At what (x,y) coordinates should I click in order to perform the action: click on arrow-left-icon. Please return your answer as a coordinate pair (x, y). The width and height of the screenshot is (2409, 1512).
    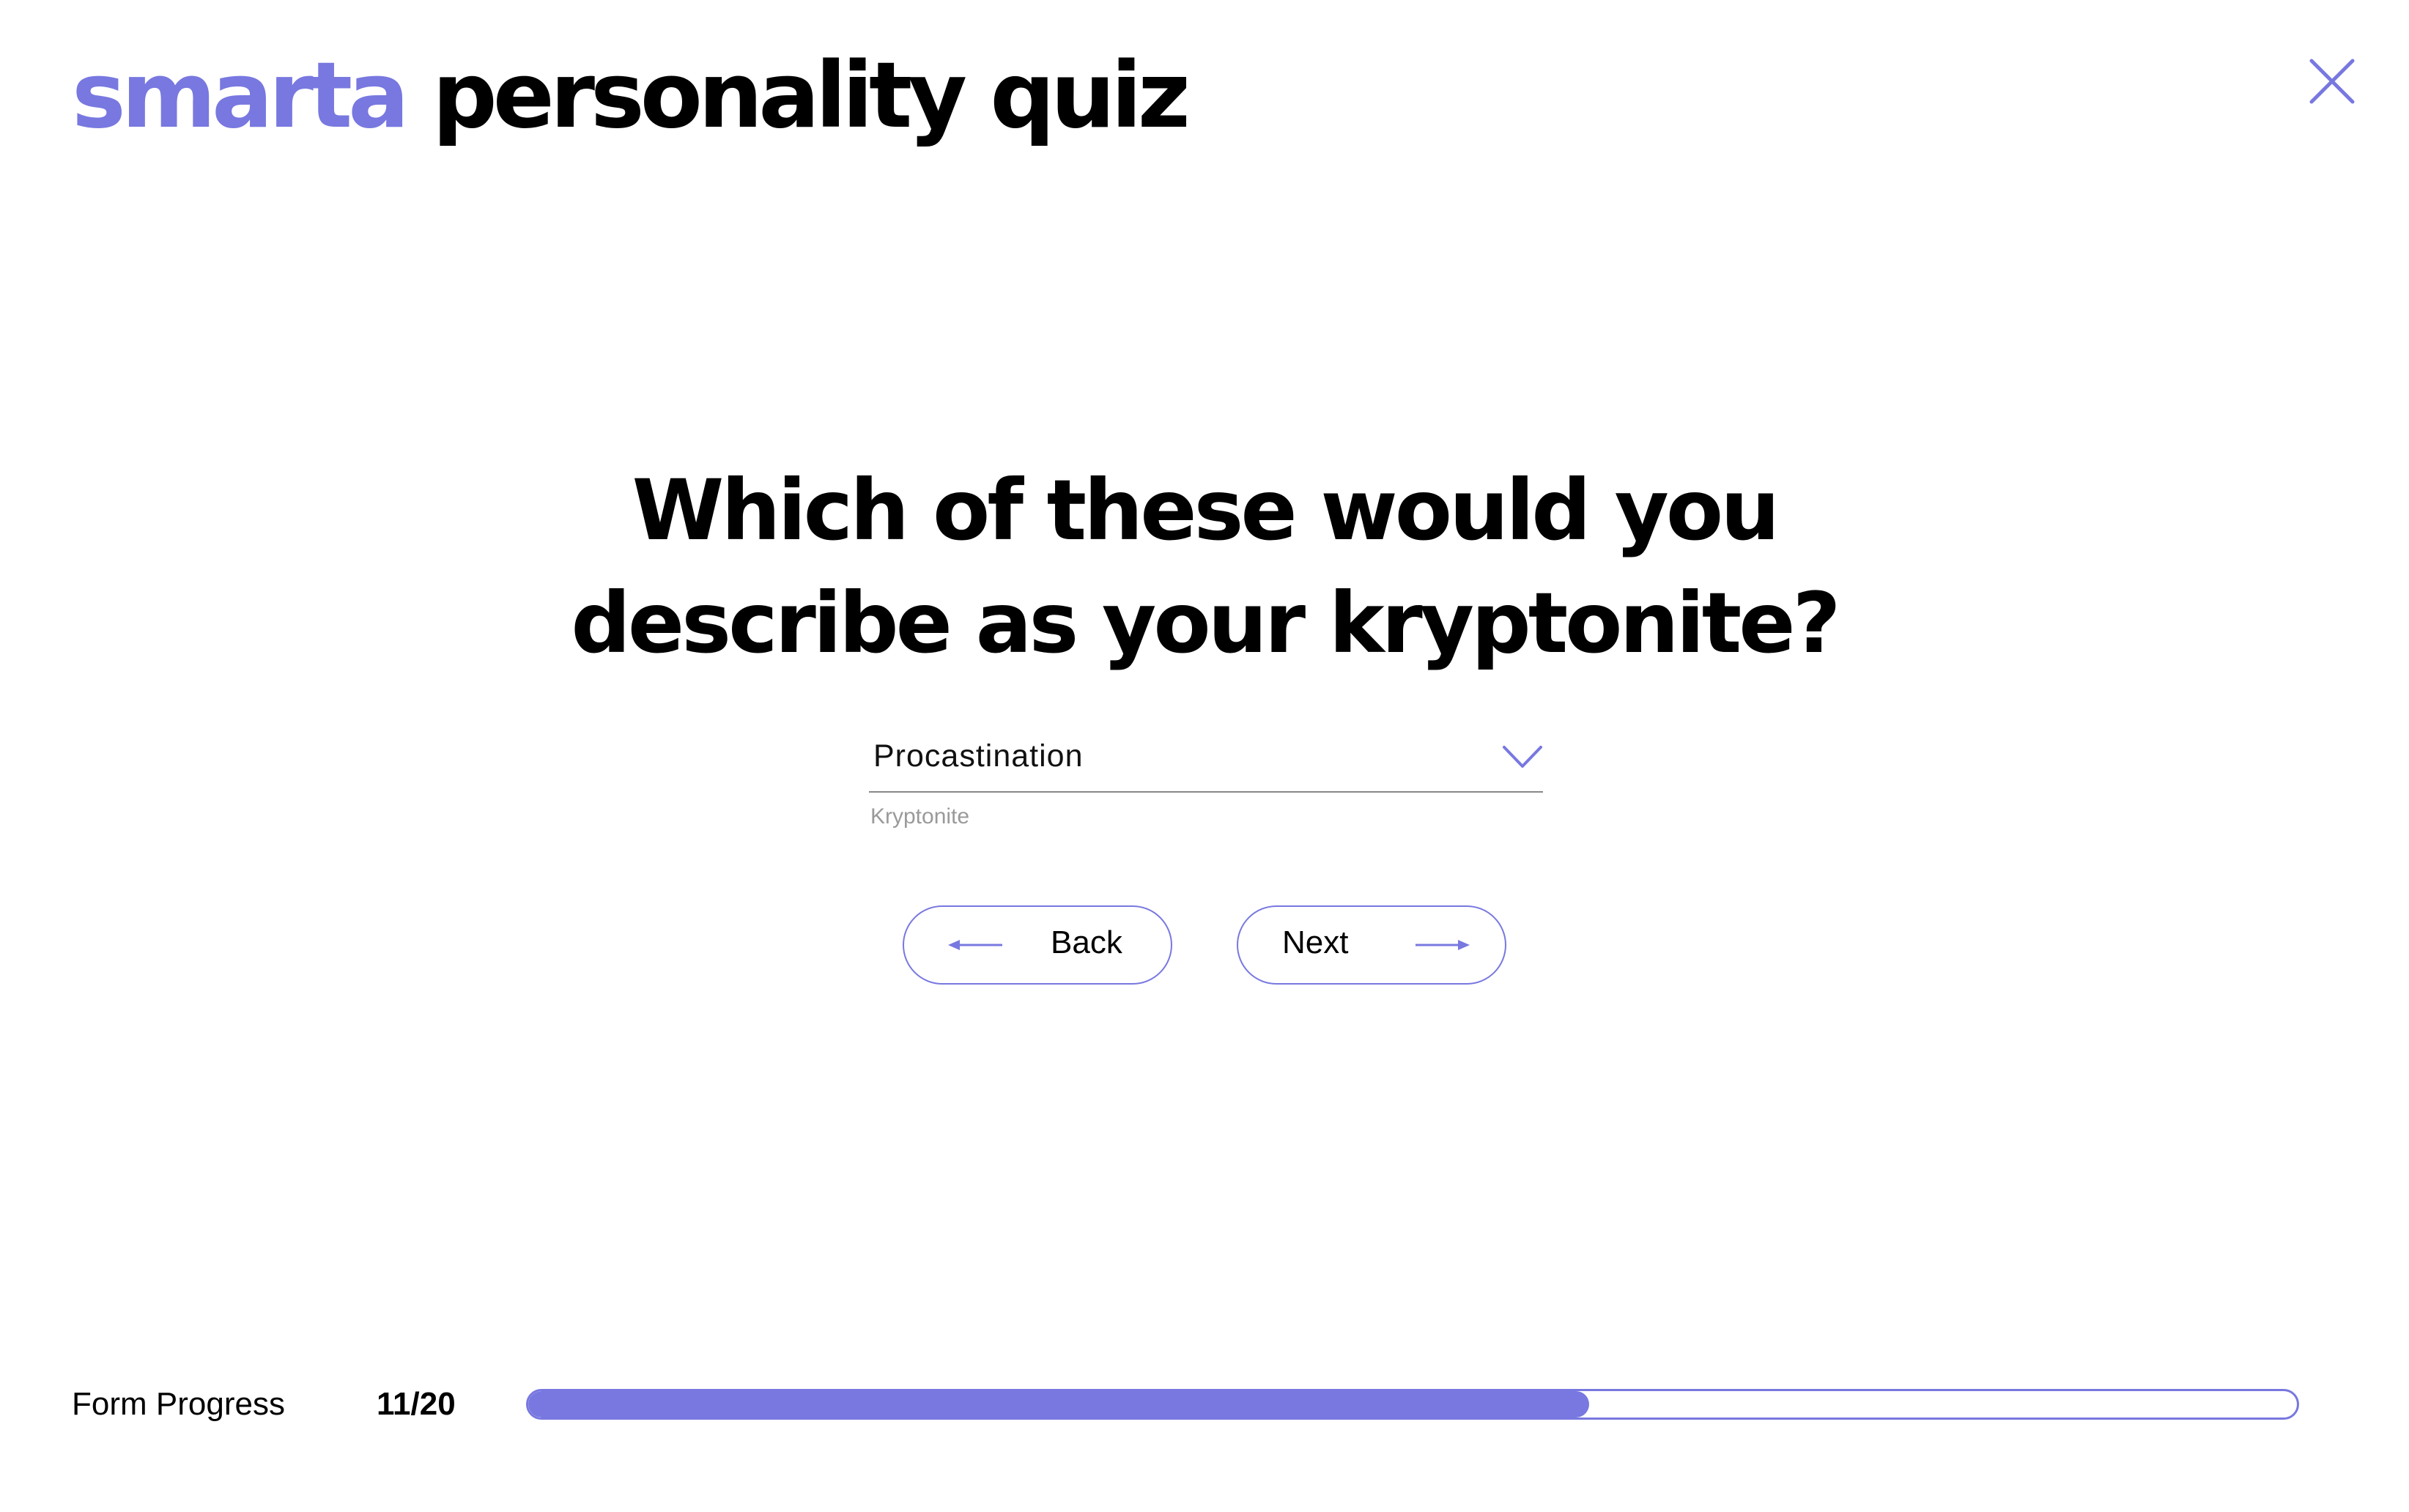
    Looking at the image, I should click on (976, 945).